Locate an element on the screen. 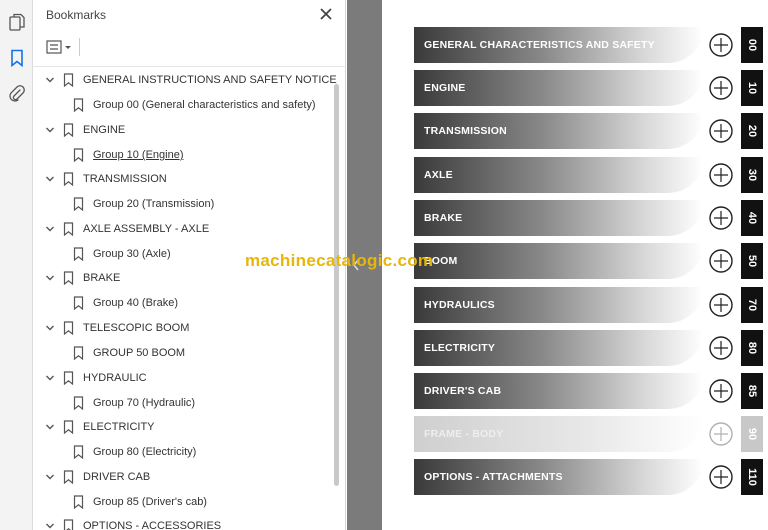 Image resolution: width=768 pixels, height=530 pixels. tab-number: 70 is located at coordinates (752, 305).